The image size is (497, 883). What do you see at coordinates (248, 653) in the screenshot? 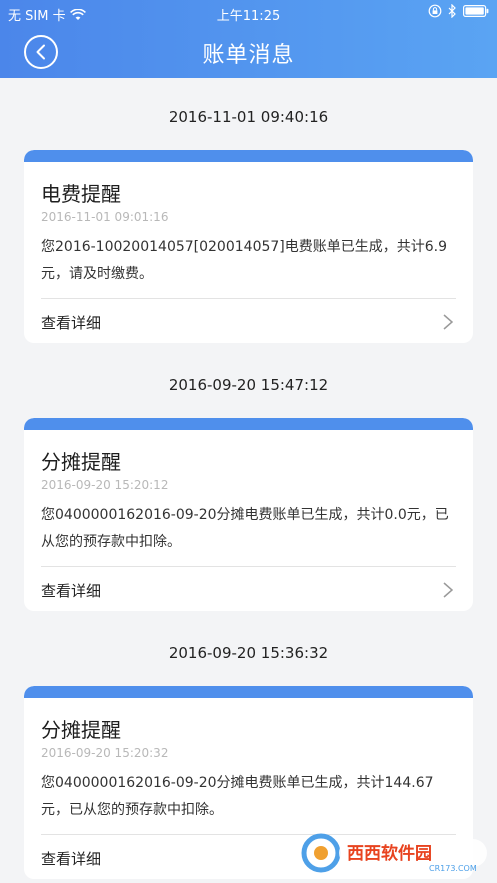
I see `message-date-header: 2016-09-20 15:36:32` at bounding box center [248, 653].